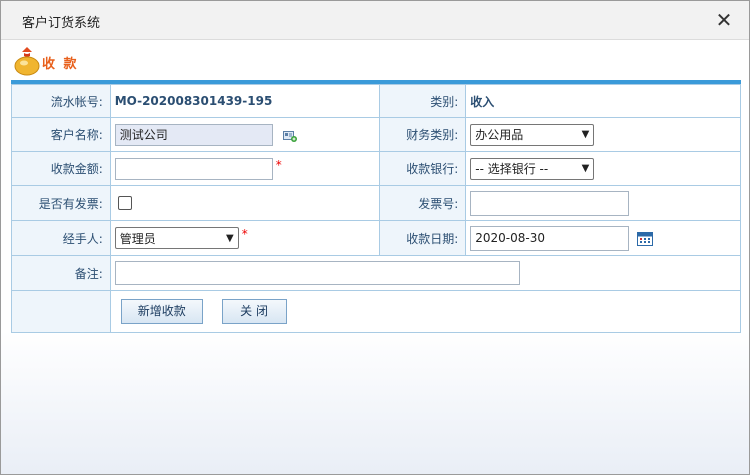 The width and height of the screenshot is (750, 475). I want to click on handler-label: 经手人:, so click(61, 238).